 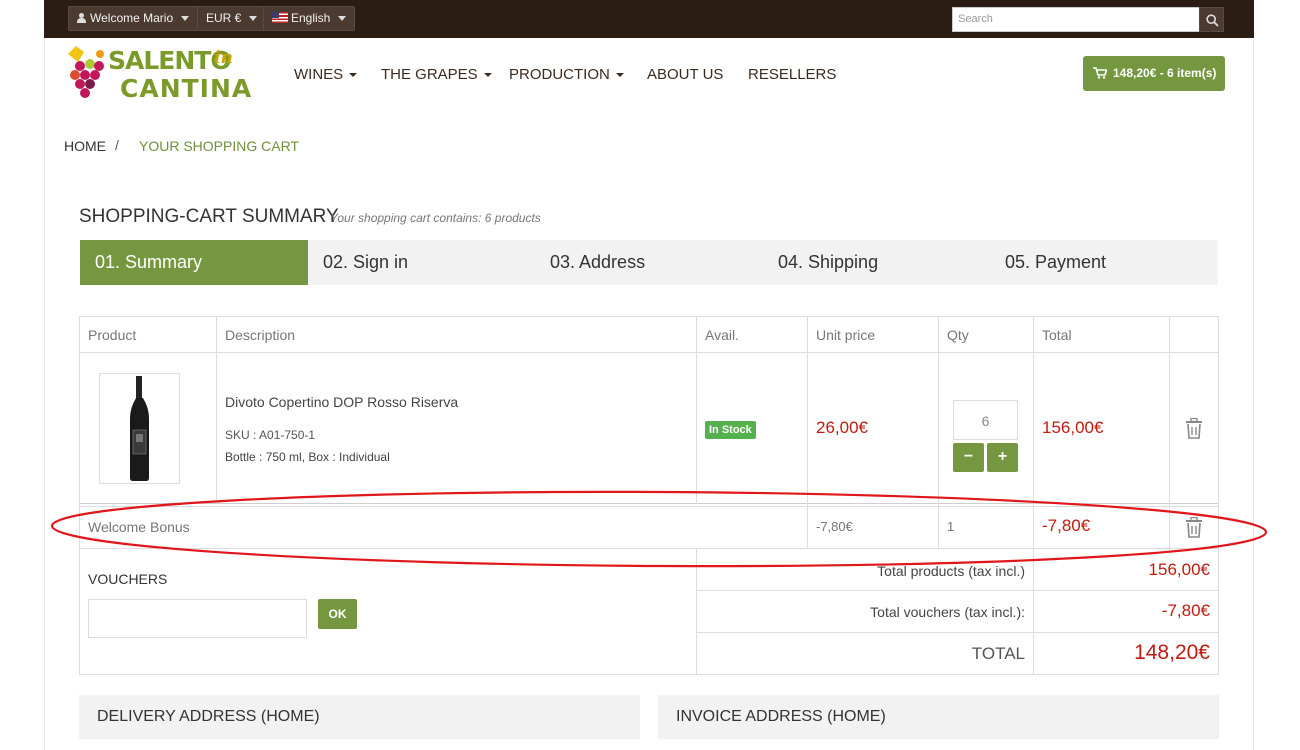 I want to click on nav-label: PRODUCTION, so click(x=559, y=74).